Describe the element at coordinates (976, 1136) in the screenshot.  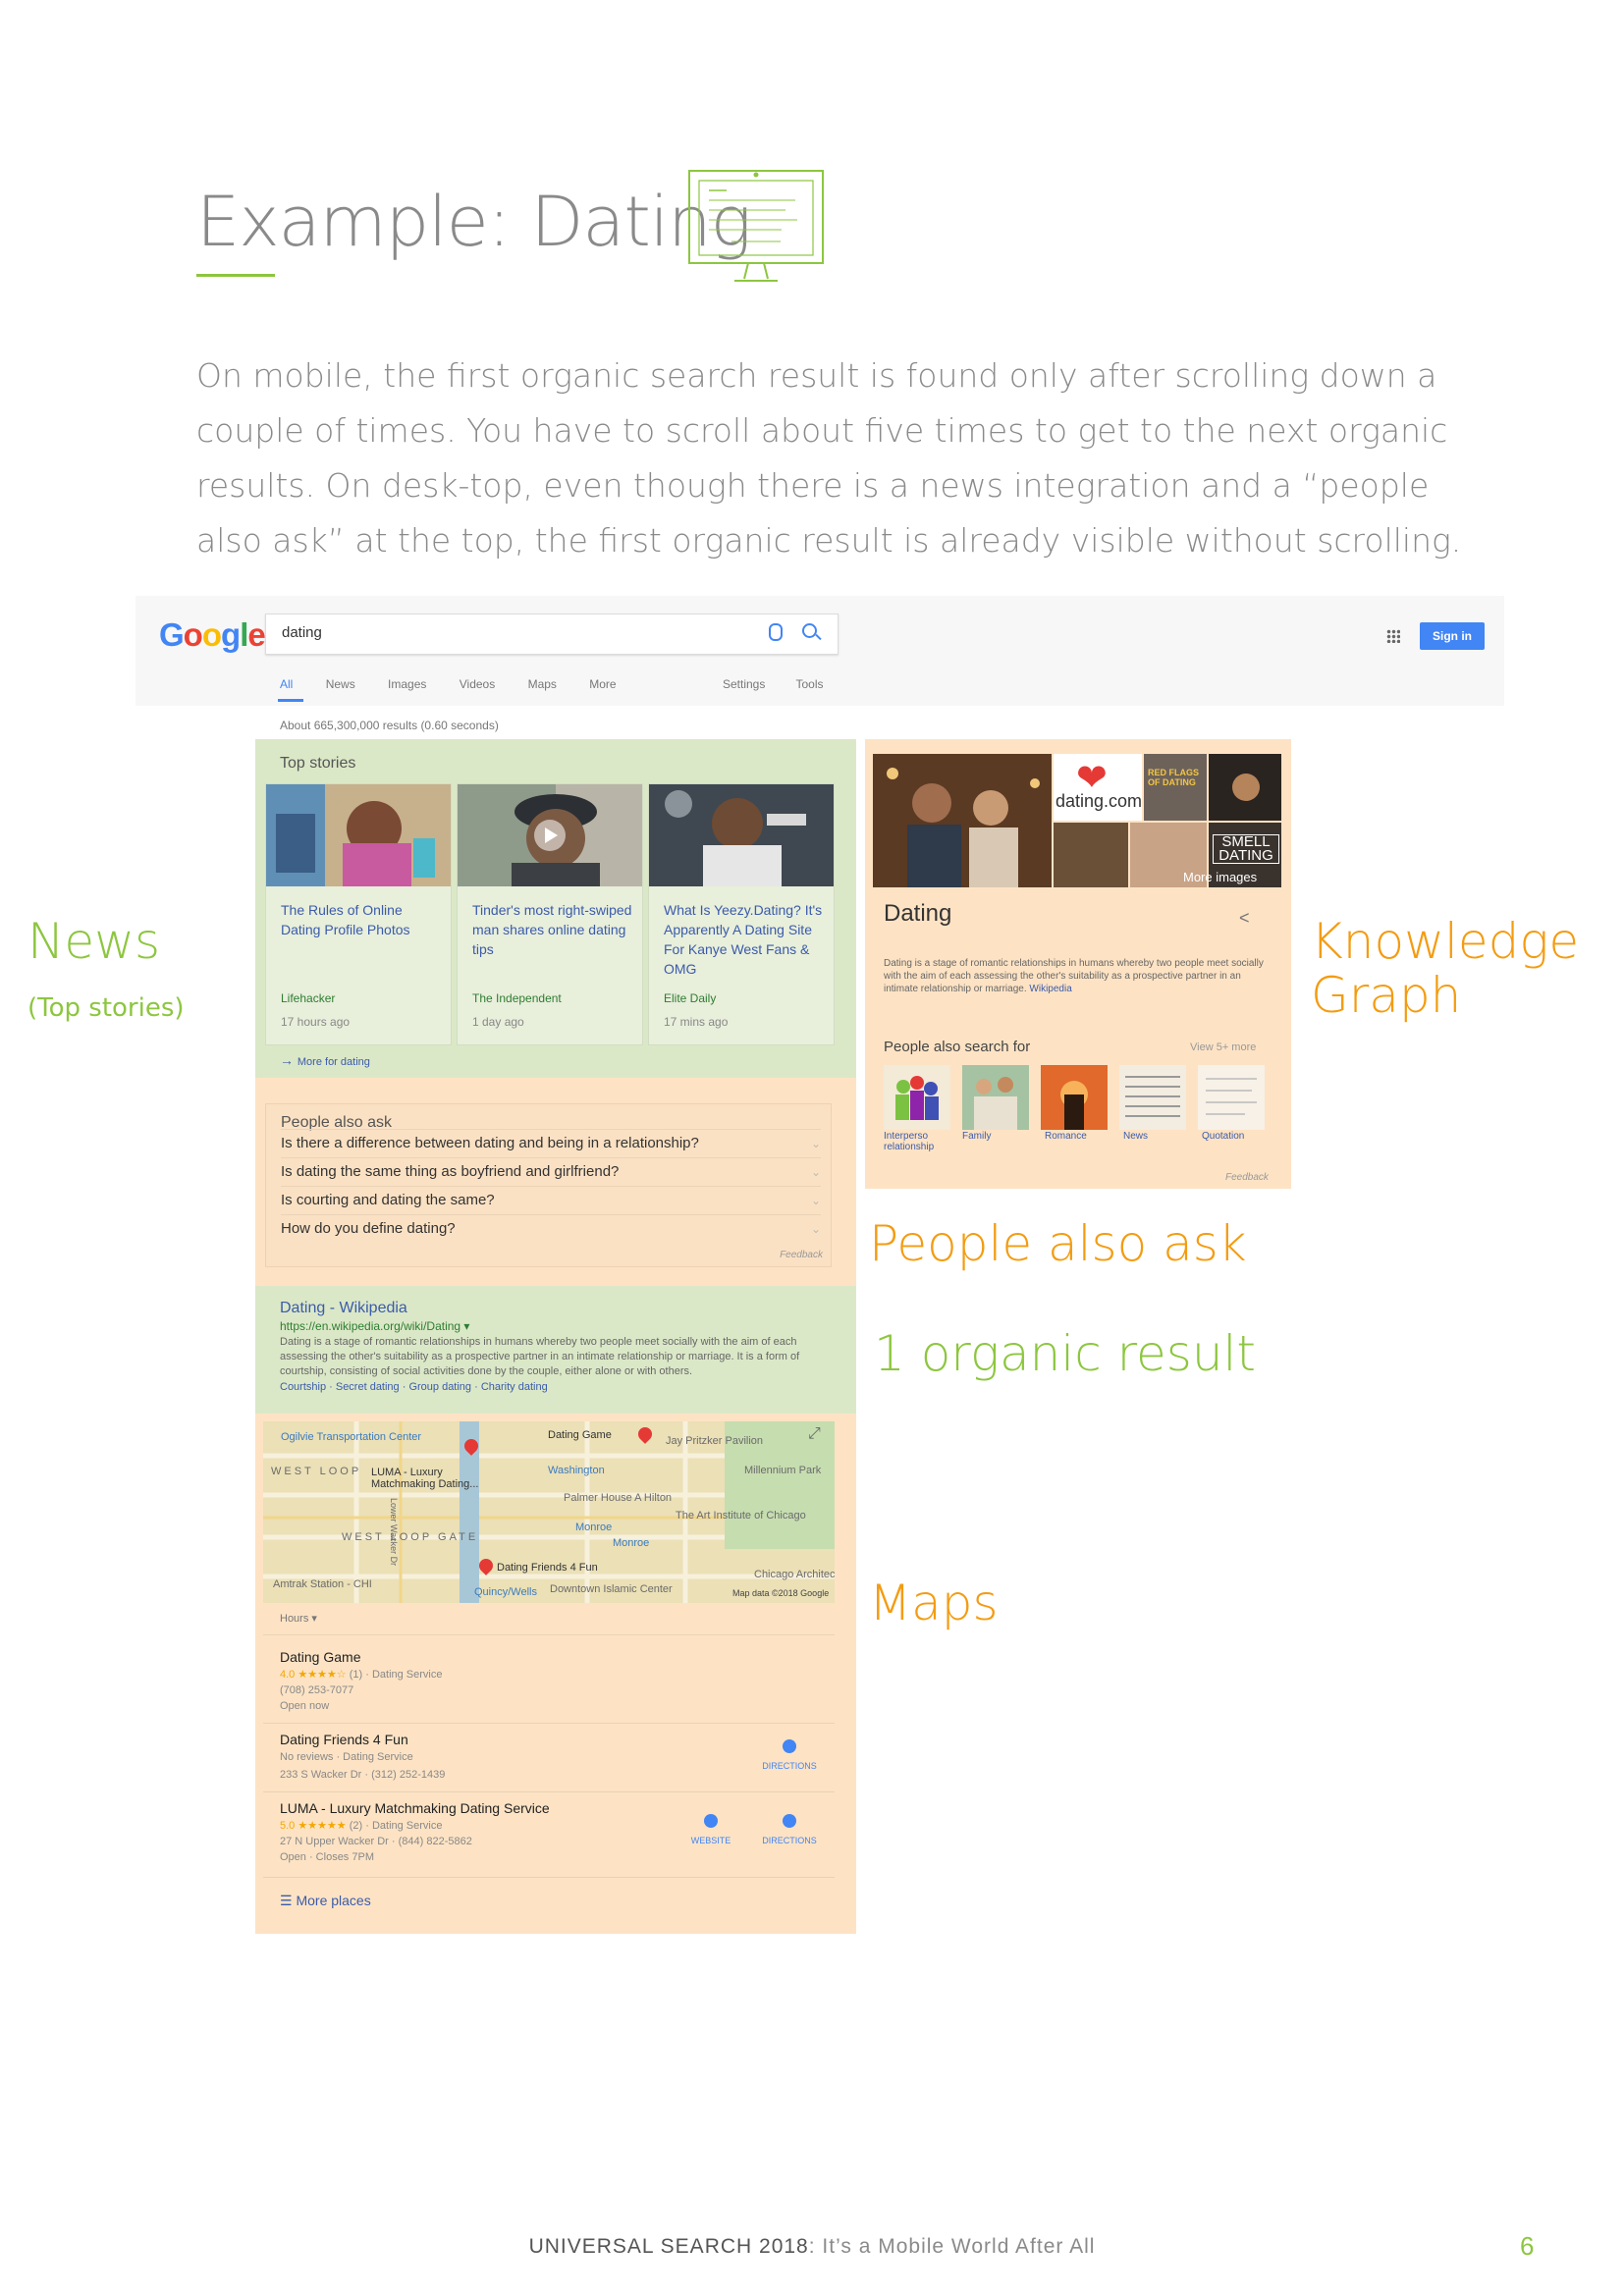
I see `related-label: Family` at that location.